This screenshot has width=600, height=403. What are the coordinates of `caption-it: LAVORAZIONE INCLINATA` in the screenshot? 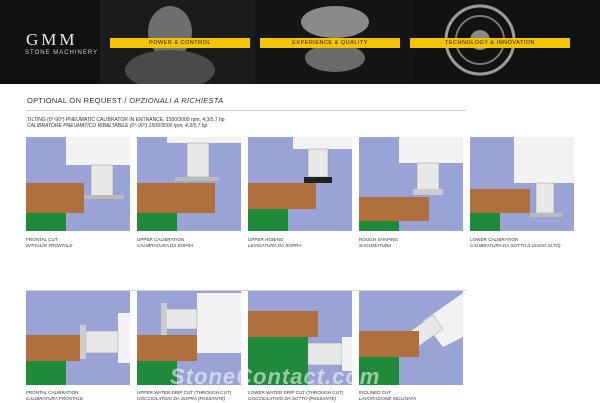 It's located at (388, 398).